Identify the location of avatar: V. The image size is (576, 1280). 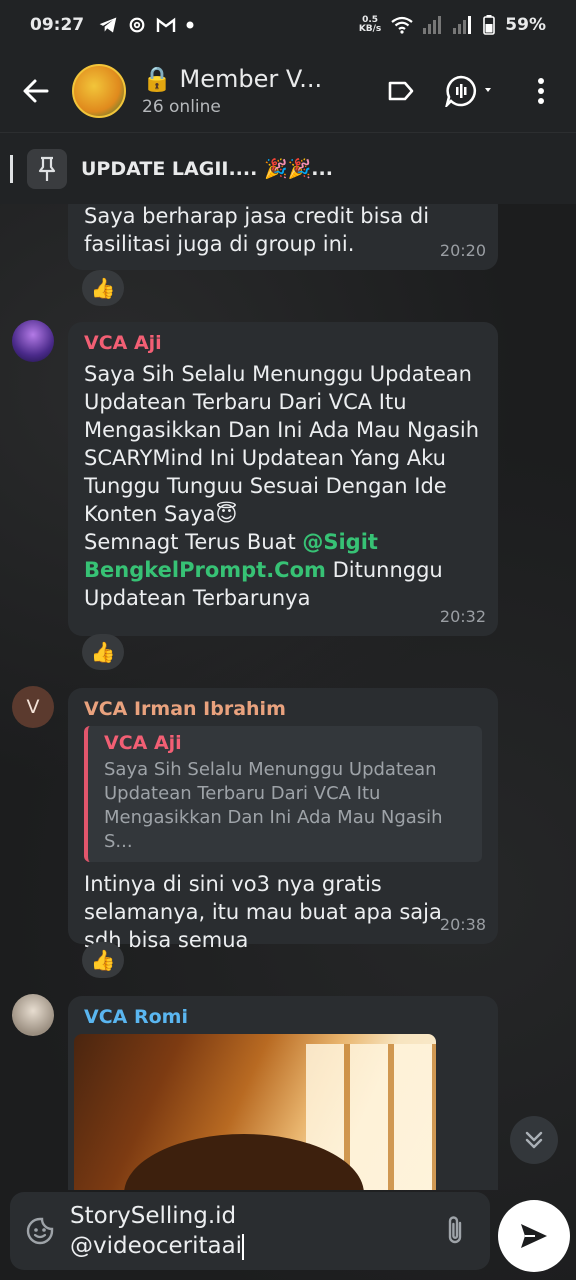
(33, 707).